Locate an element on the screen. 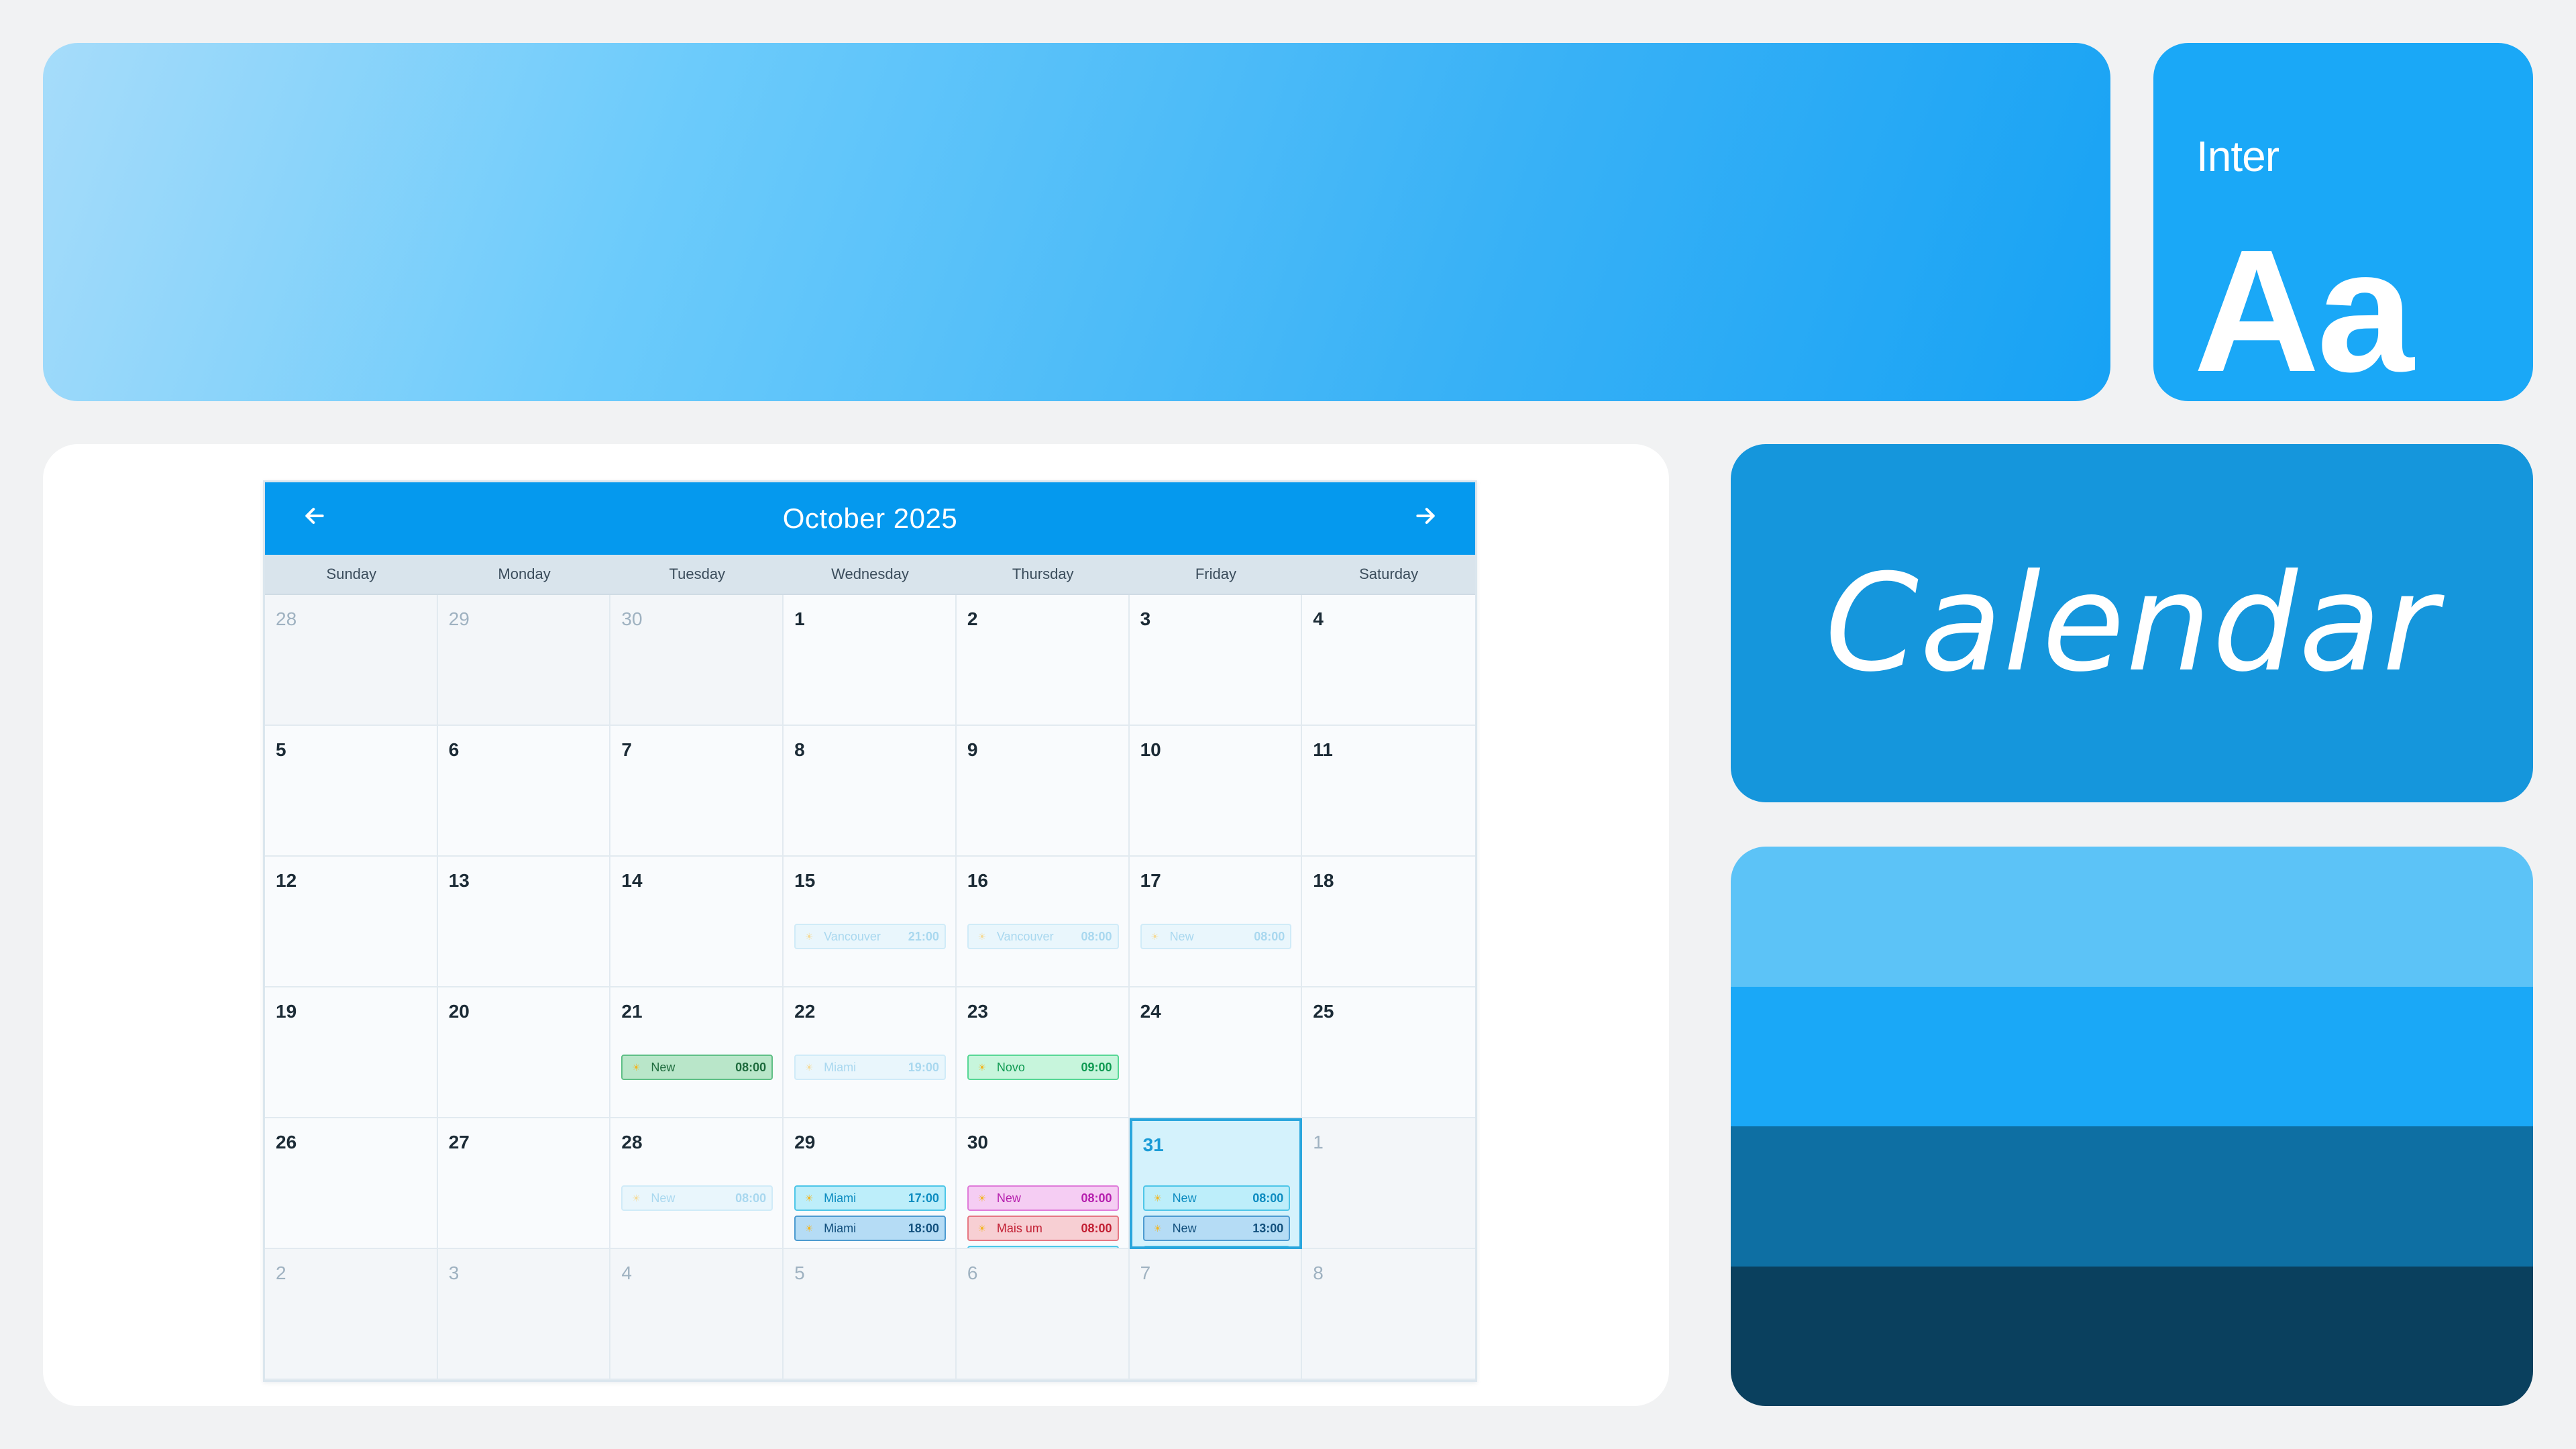 This screenshot has height=1449, width=2576. event-time: 21:00 is located at coordinates (923, 936).